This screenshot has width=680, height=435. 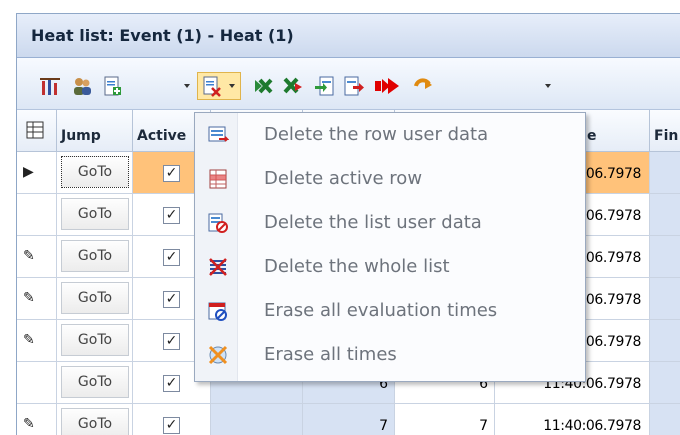 What do you see at coordinates (354, 86) in the screenshot?
I see `export-icon` at bounding box center [354, 86].